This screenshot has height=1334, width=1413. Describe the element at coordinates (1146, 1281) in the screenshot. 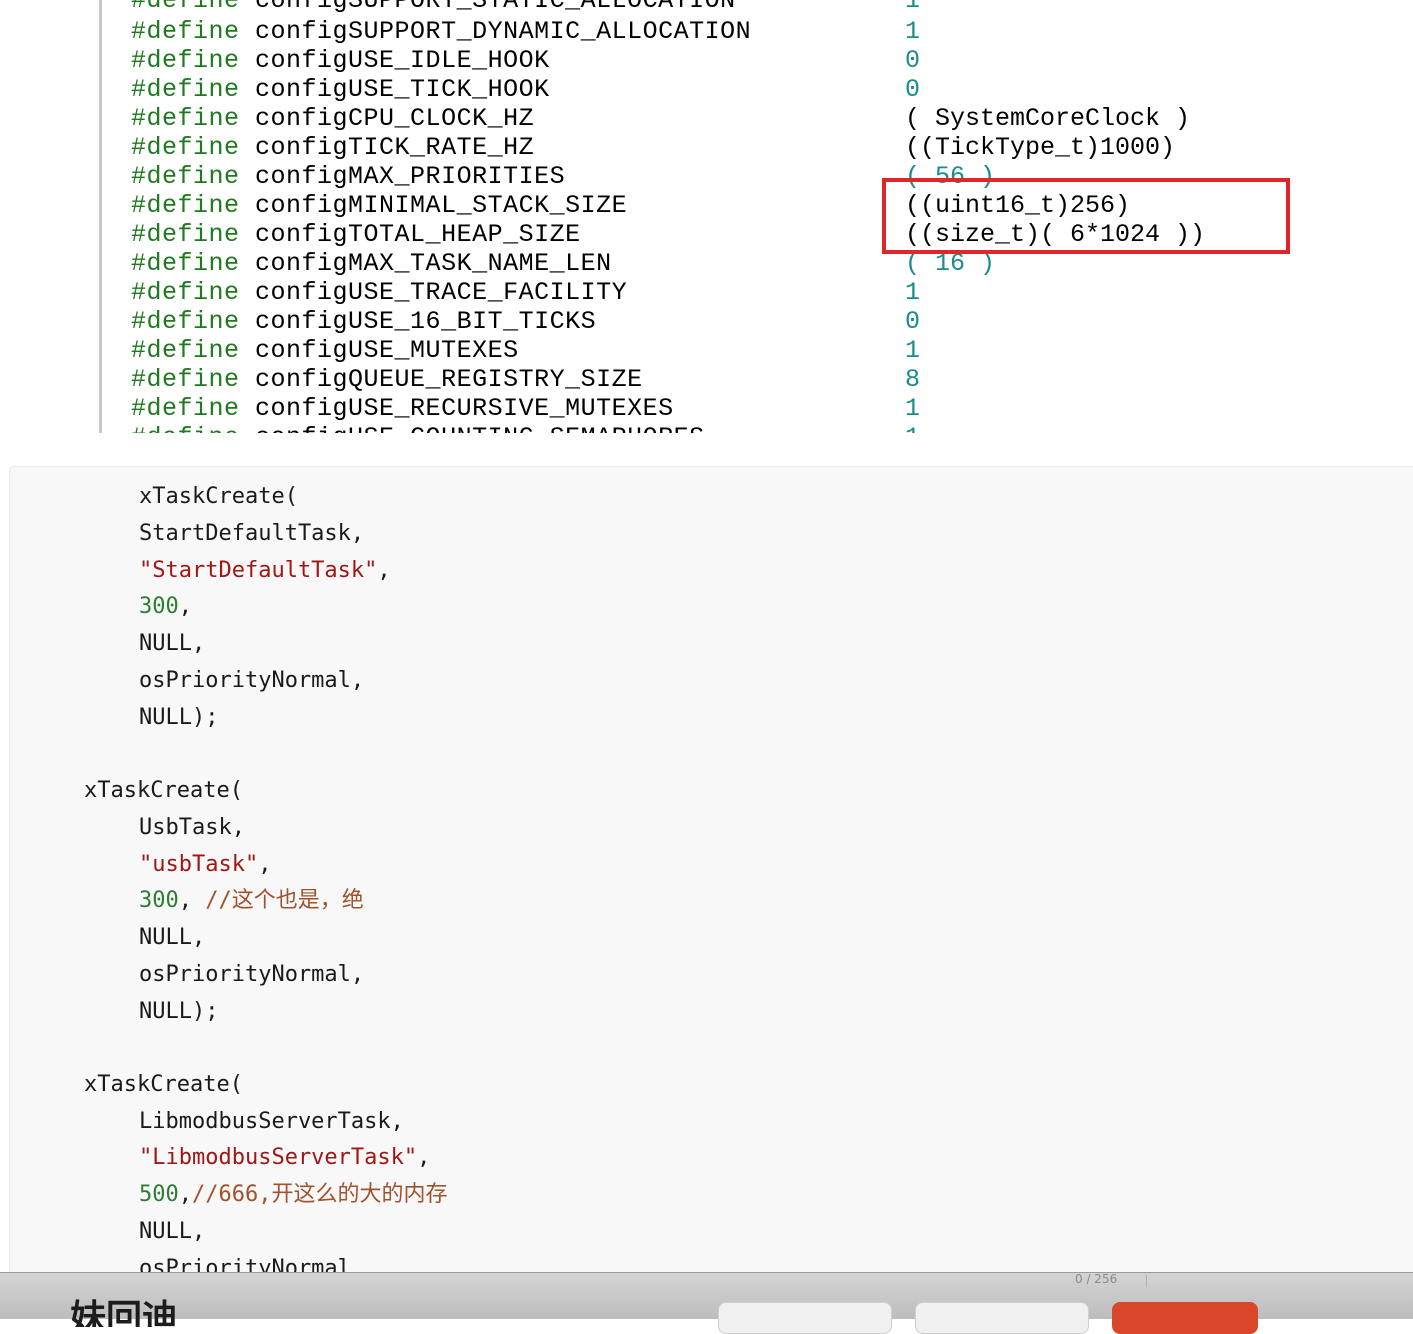

I see `toolbar-divider` at that location.